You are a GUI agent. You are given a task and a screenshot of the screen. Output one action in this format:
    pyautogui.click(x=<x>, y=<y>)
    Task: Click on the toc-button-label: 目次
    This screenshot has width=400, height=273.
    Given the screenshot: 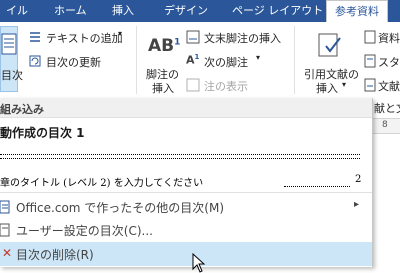 What is the action you would take?
    pyautogui.click(x=12, y=75)
    